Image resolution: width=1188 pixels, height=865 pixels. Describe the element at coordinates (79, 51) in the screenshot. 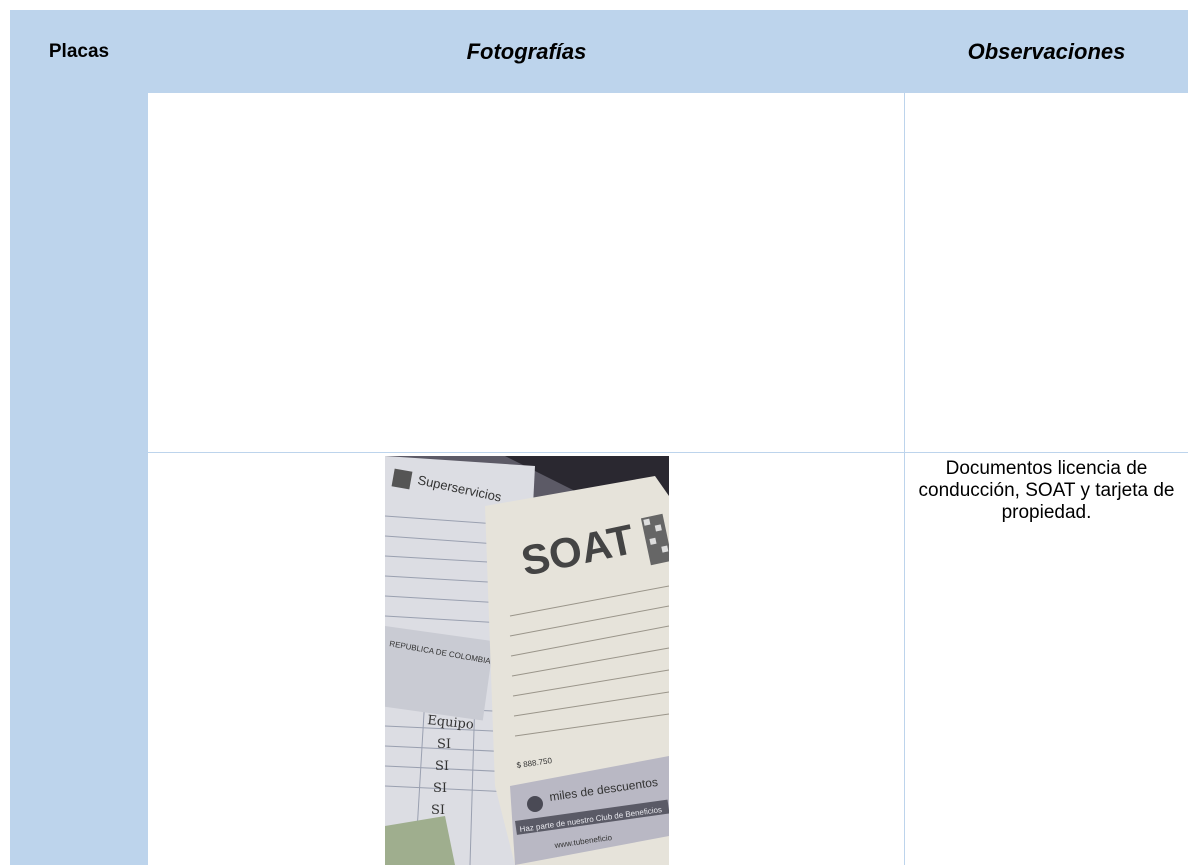

I see `header-placas: Placas` at that location.